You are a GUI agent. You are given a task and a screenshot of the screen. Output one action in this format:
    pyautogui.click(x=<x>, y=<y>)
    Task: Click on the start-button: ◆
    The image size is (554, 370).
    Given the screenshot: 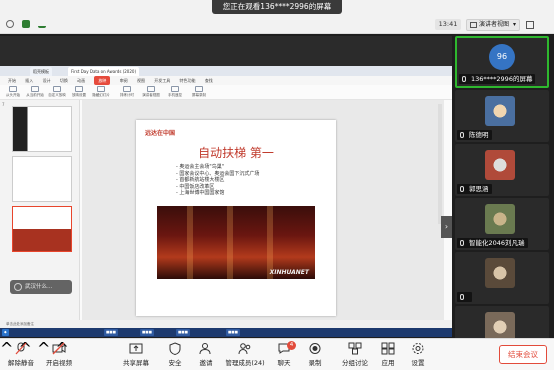 What is the action you would take?
    pyautogui.click(x=5, y=332)
    